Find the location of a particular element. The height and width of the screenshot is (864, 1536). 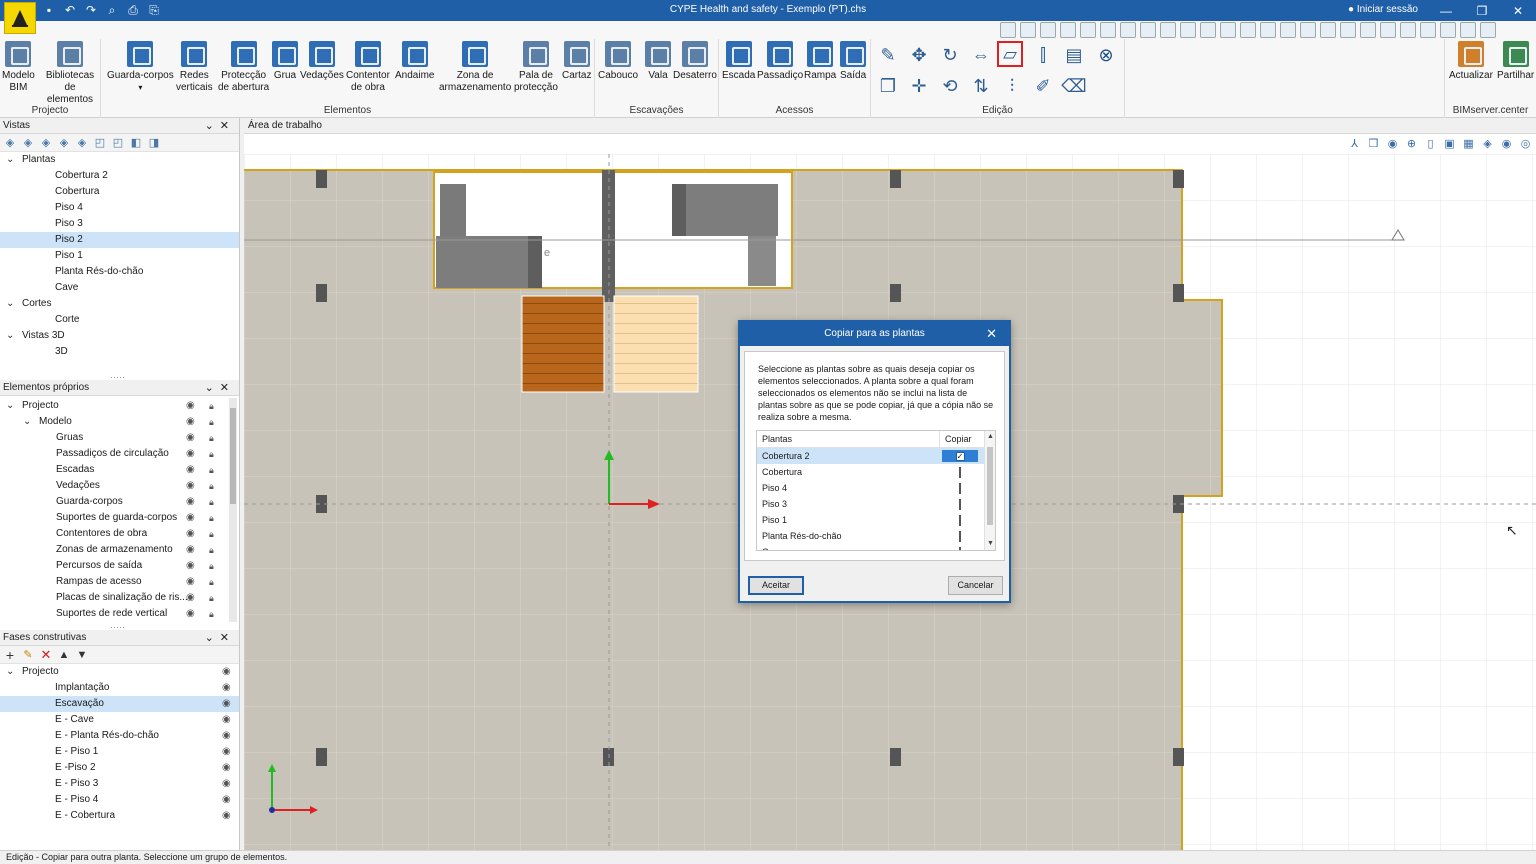

layers-icon is located at coordinates (1168, 30).